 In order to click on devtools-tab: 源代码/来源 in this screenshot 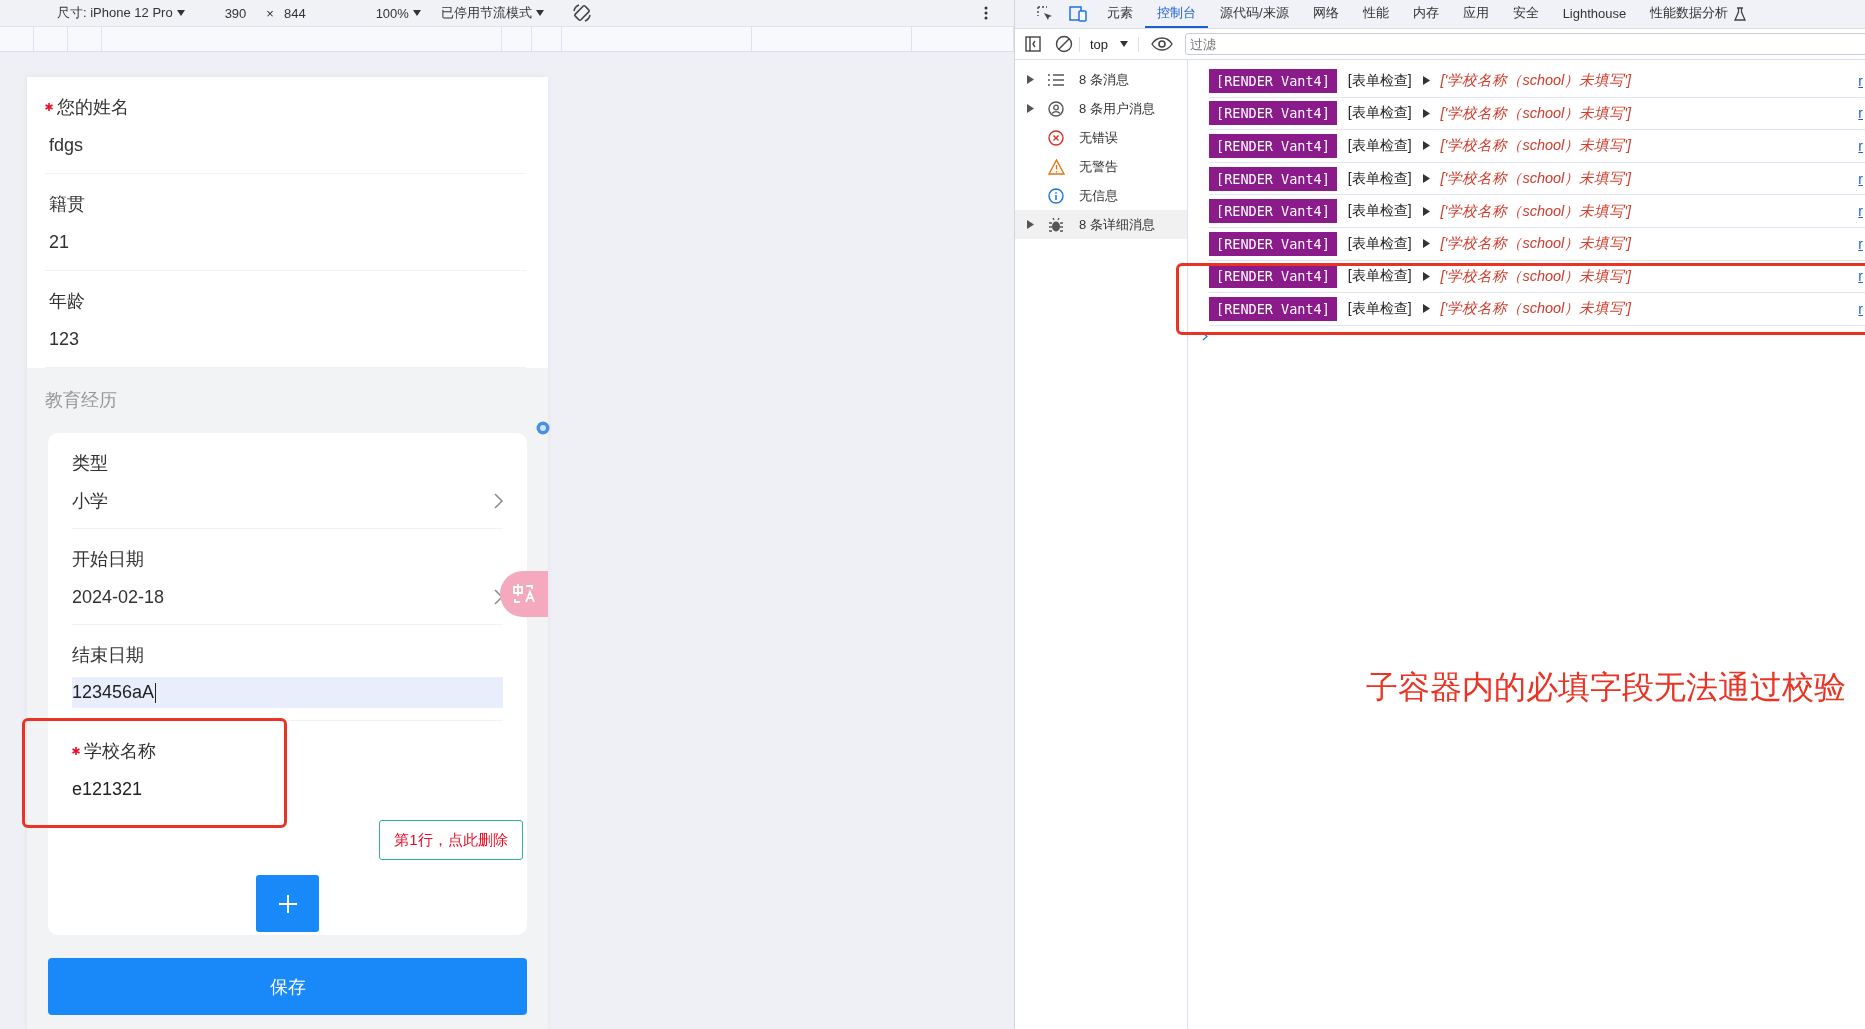, I will do `click(1254, 14)`.